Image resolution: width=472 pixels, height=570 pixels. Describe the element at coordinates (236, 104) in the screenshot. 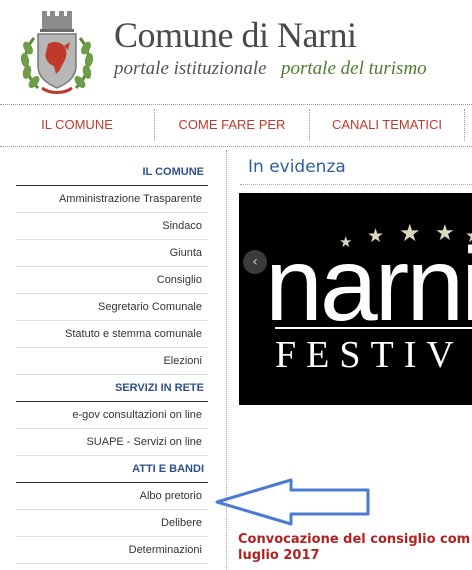

I see `header-divider` at that location.